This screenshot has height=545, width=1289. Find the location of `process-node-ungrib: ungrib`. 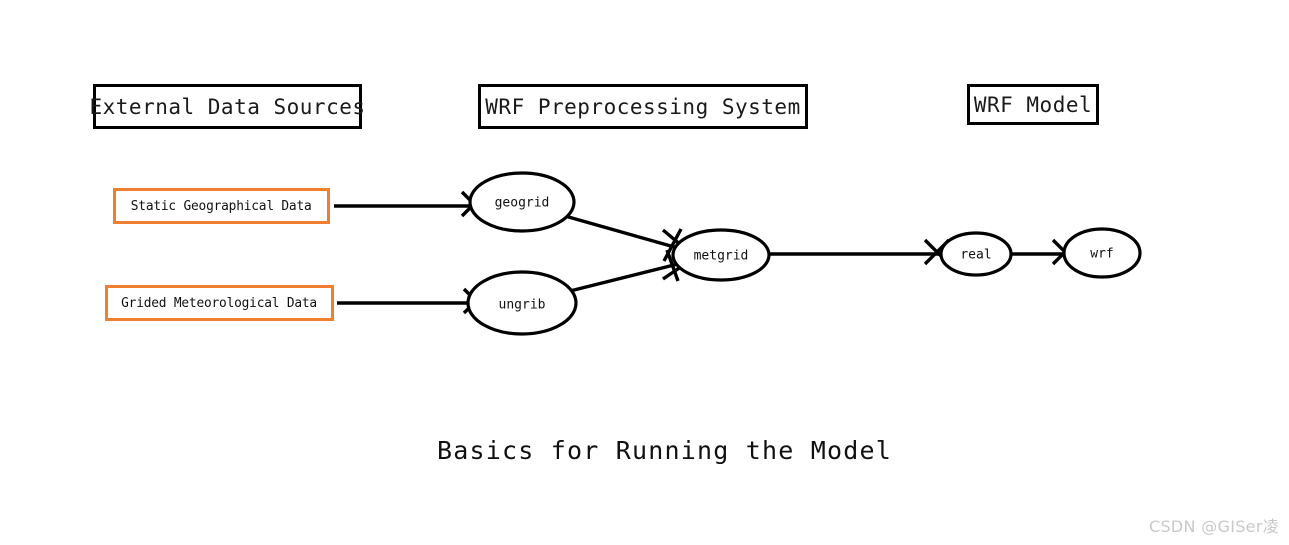

process-node-ungrib: ungrib is located at coordinates (522, 303).